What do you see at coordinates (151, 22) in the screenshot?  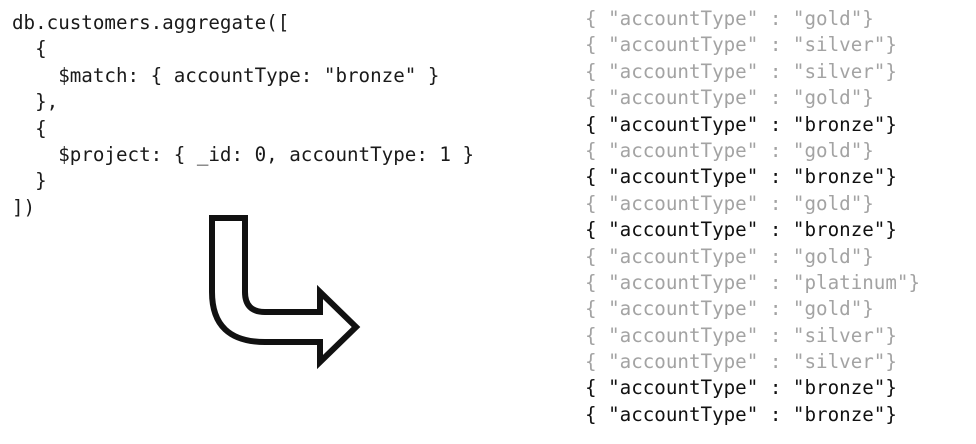 I see `code-line: db.customers.aggregate([` at bounding box center [151, 22].